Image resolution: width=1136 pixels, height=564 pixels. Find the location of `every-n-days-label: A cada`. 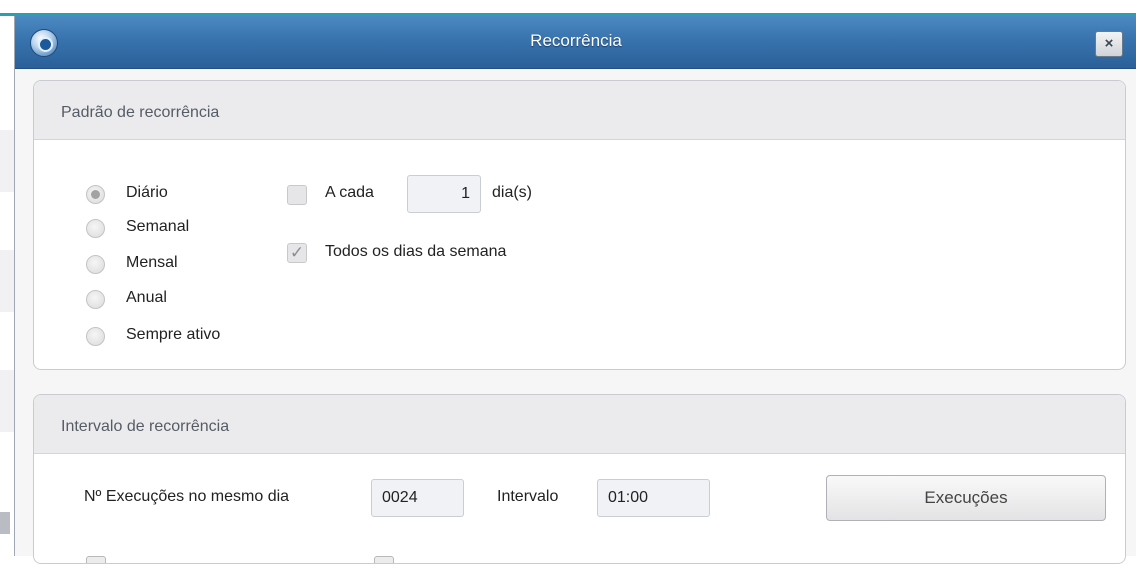

every-n-days-label: A cada is located at coordinates (349, 192).